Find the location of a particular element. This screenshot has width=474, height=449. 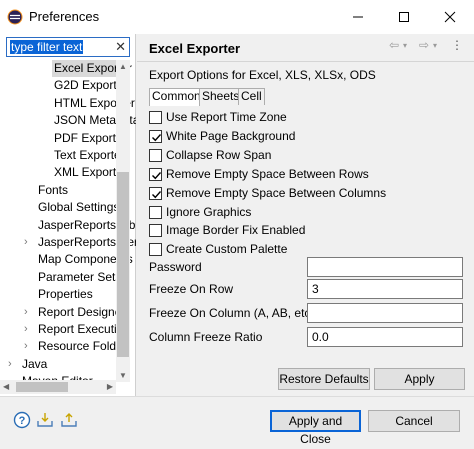

forward-menu-icon: ▾ is located at coordinates (435, 45).